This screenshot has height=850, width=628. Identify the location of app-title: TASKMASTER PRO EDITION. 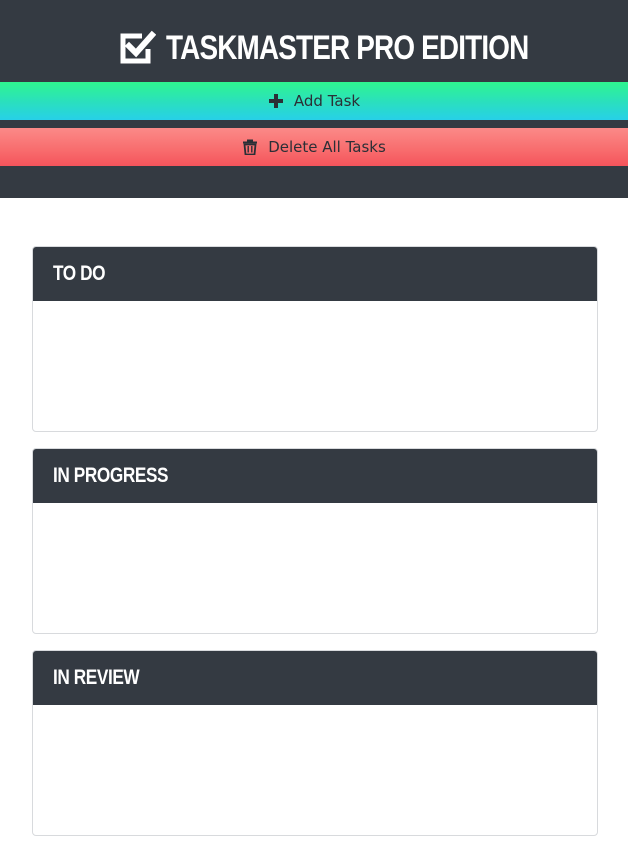
(314, 48).